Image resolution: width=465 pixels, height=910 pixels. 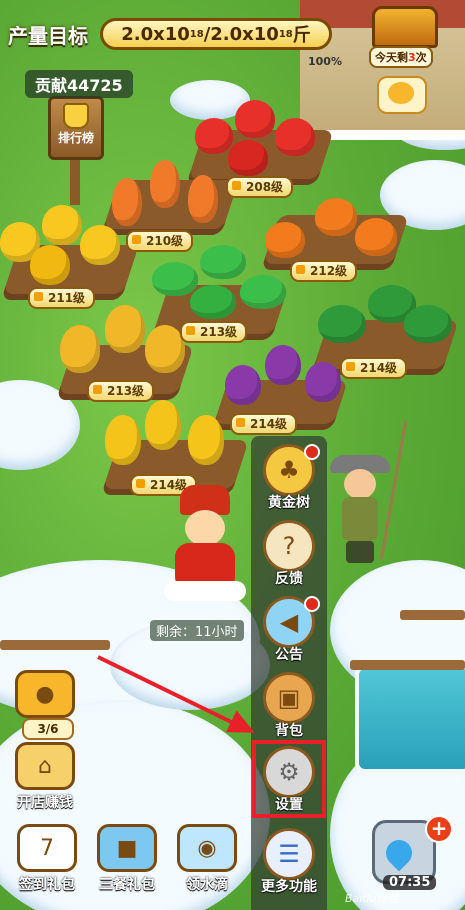 What do you see at coordinates (410, 719) in the screenshot?
I see `pond` at bounding box center [410, 719].